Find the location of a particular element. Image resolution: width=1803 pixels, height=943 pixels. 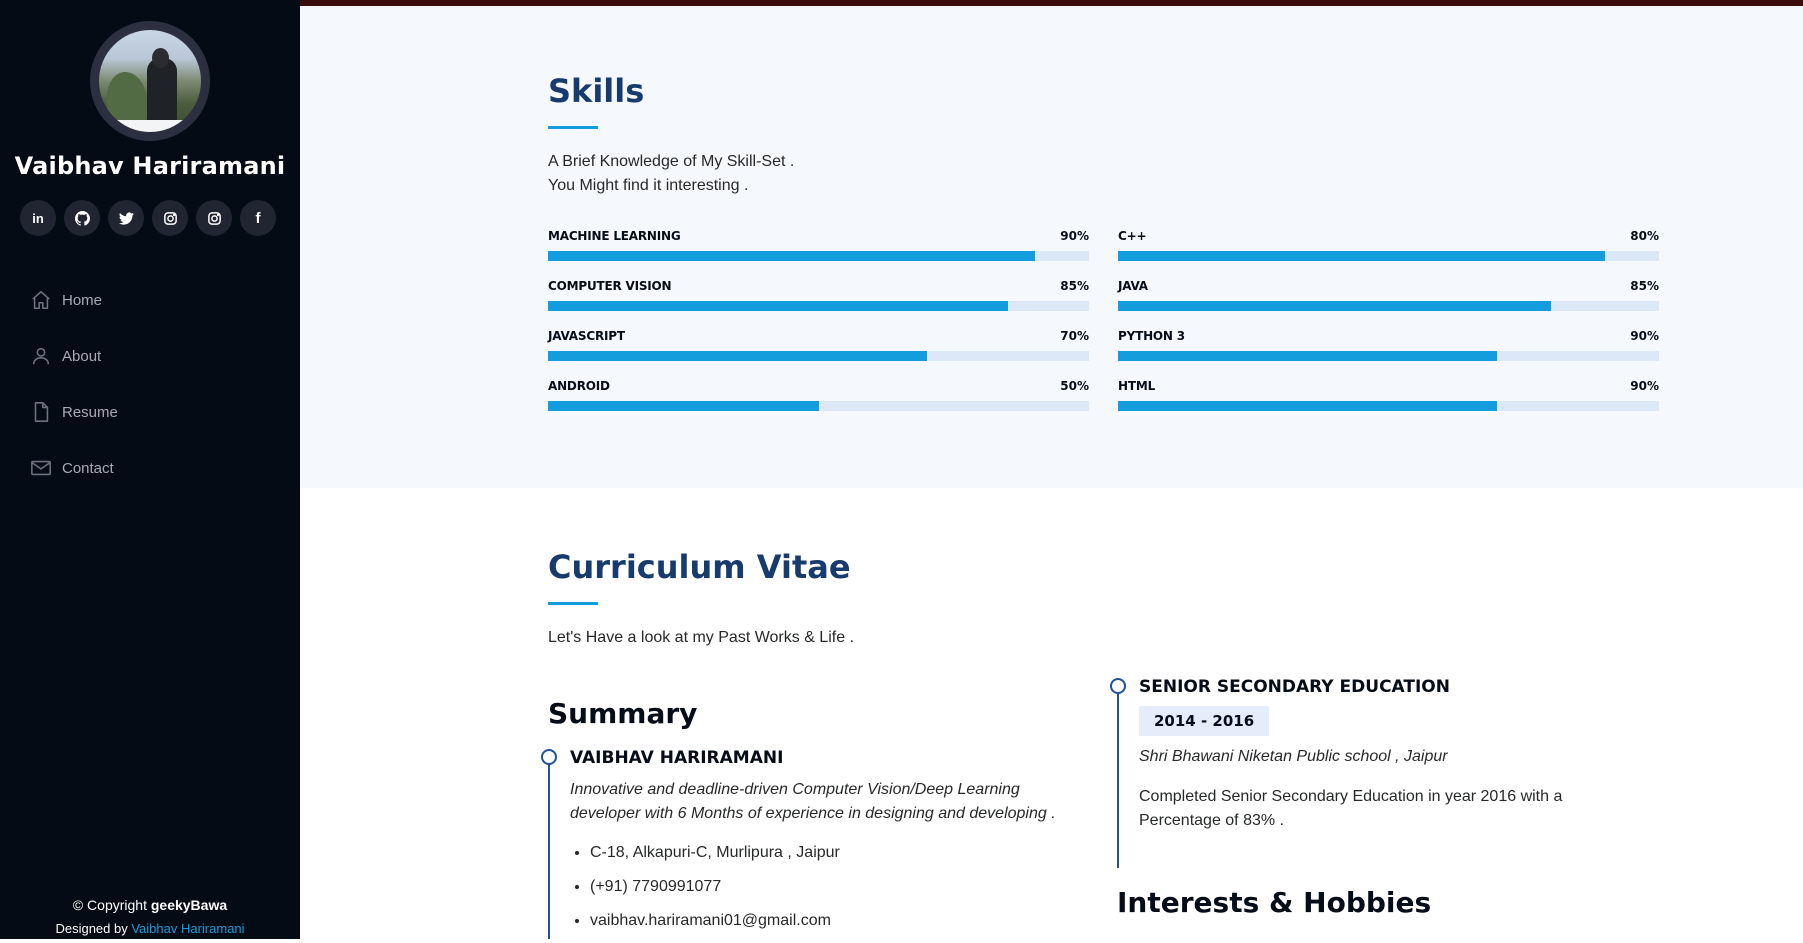

skill-bar: HTML 90% is located at coordinates (1388, 399).